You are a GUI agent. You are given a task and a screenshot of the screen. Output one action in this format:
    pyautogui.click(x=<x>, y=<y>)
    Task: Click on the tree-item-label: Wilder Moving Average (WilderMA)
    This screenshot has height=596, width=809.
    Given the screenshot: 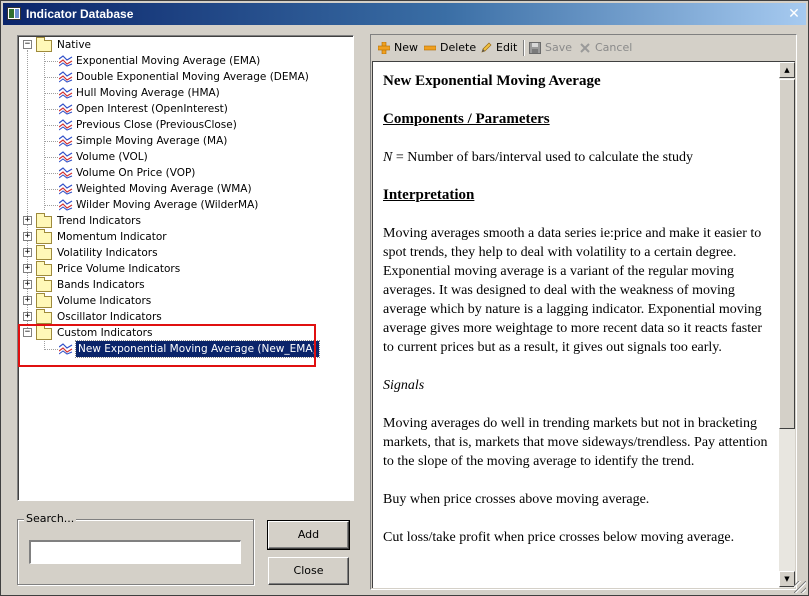 What is the action you would take?
    pyautogui.click(x=167, y=205)
    